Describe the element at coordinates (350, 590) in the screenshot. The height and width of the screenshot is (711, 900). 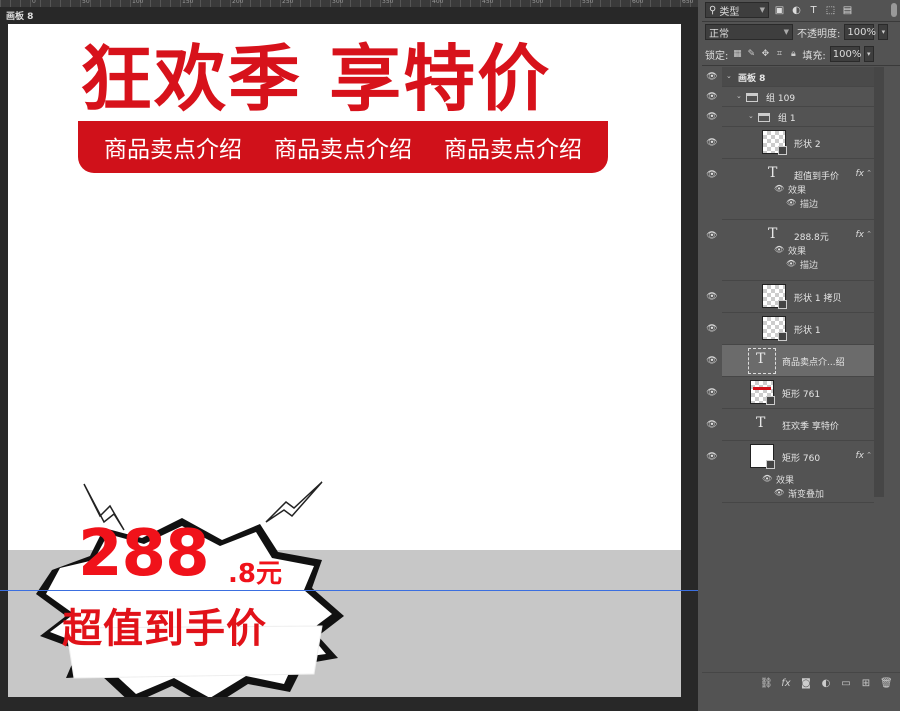
I see `horizontal-guide-line` at that location.